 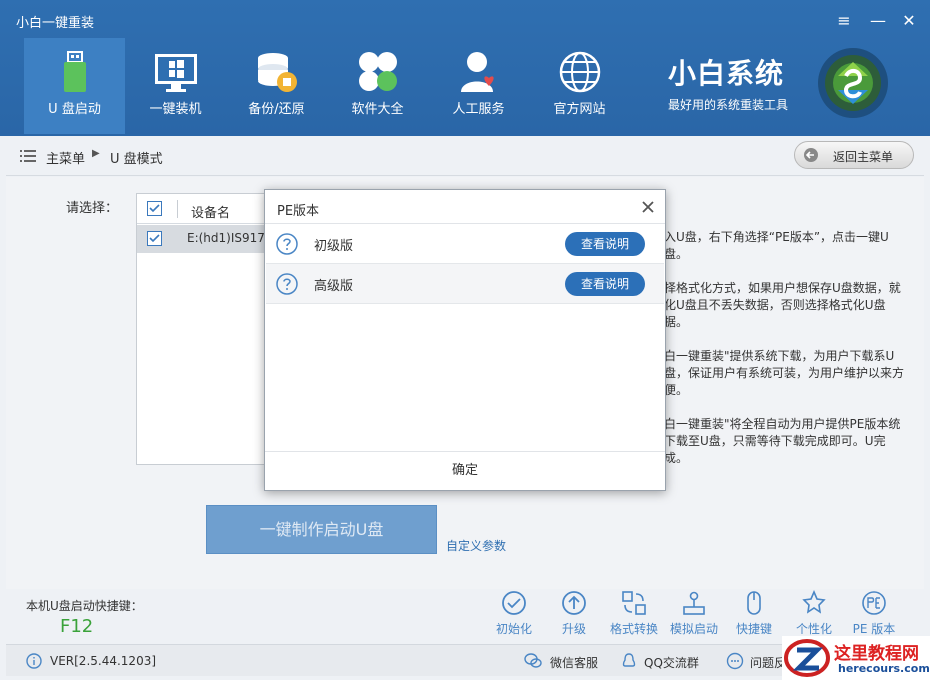 I want to click on dialog-title: PE版本, so click(x=298, y=211).